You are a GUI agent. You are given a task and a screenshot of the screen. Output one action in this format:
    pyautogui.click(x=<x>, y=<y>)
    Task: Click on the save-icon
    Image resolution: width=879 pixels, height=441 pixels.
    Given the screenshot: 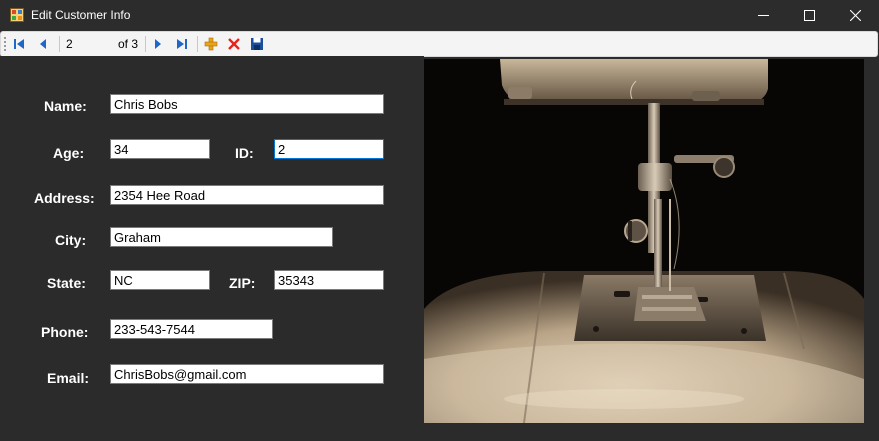 What is the action you would take?
    pyautogui.click(x=257, y=44)
    